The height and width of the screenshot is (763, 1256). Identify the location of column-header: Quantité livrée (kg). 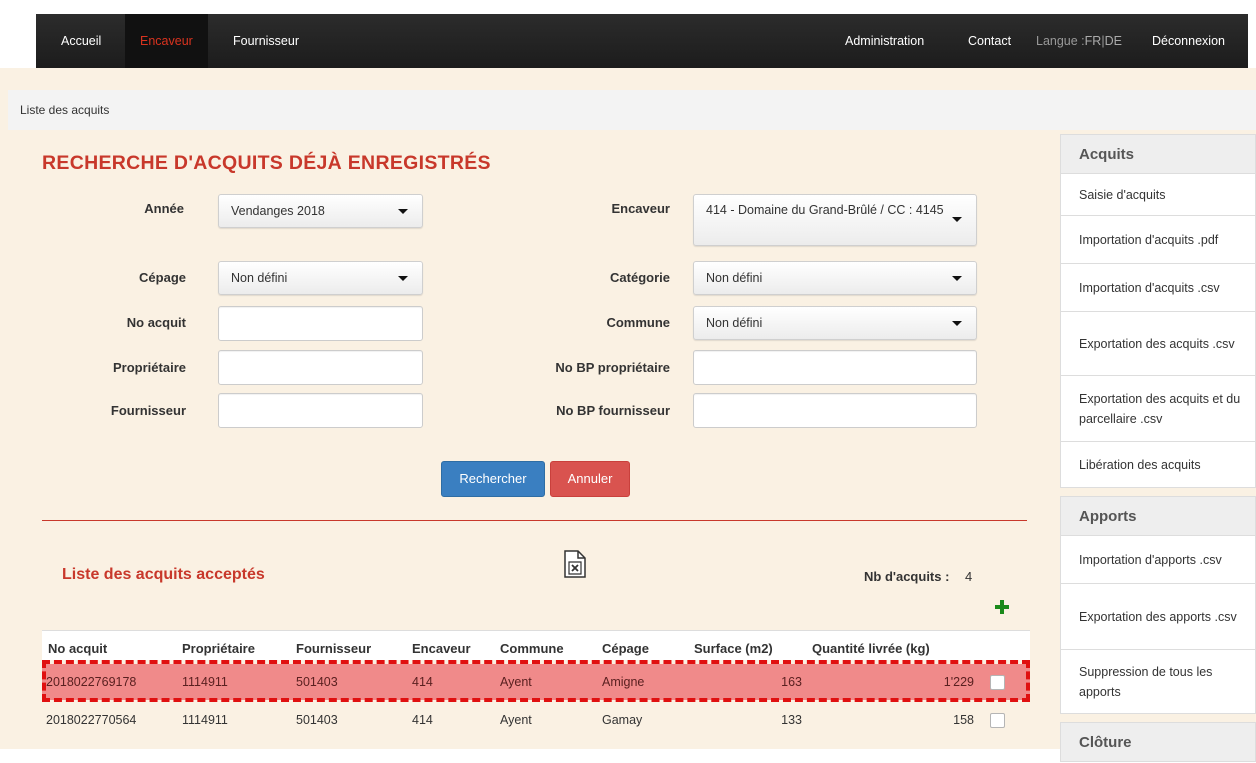
(871, 649).